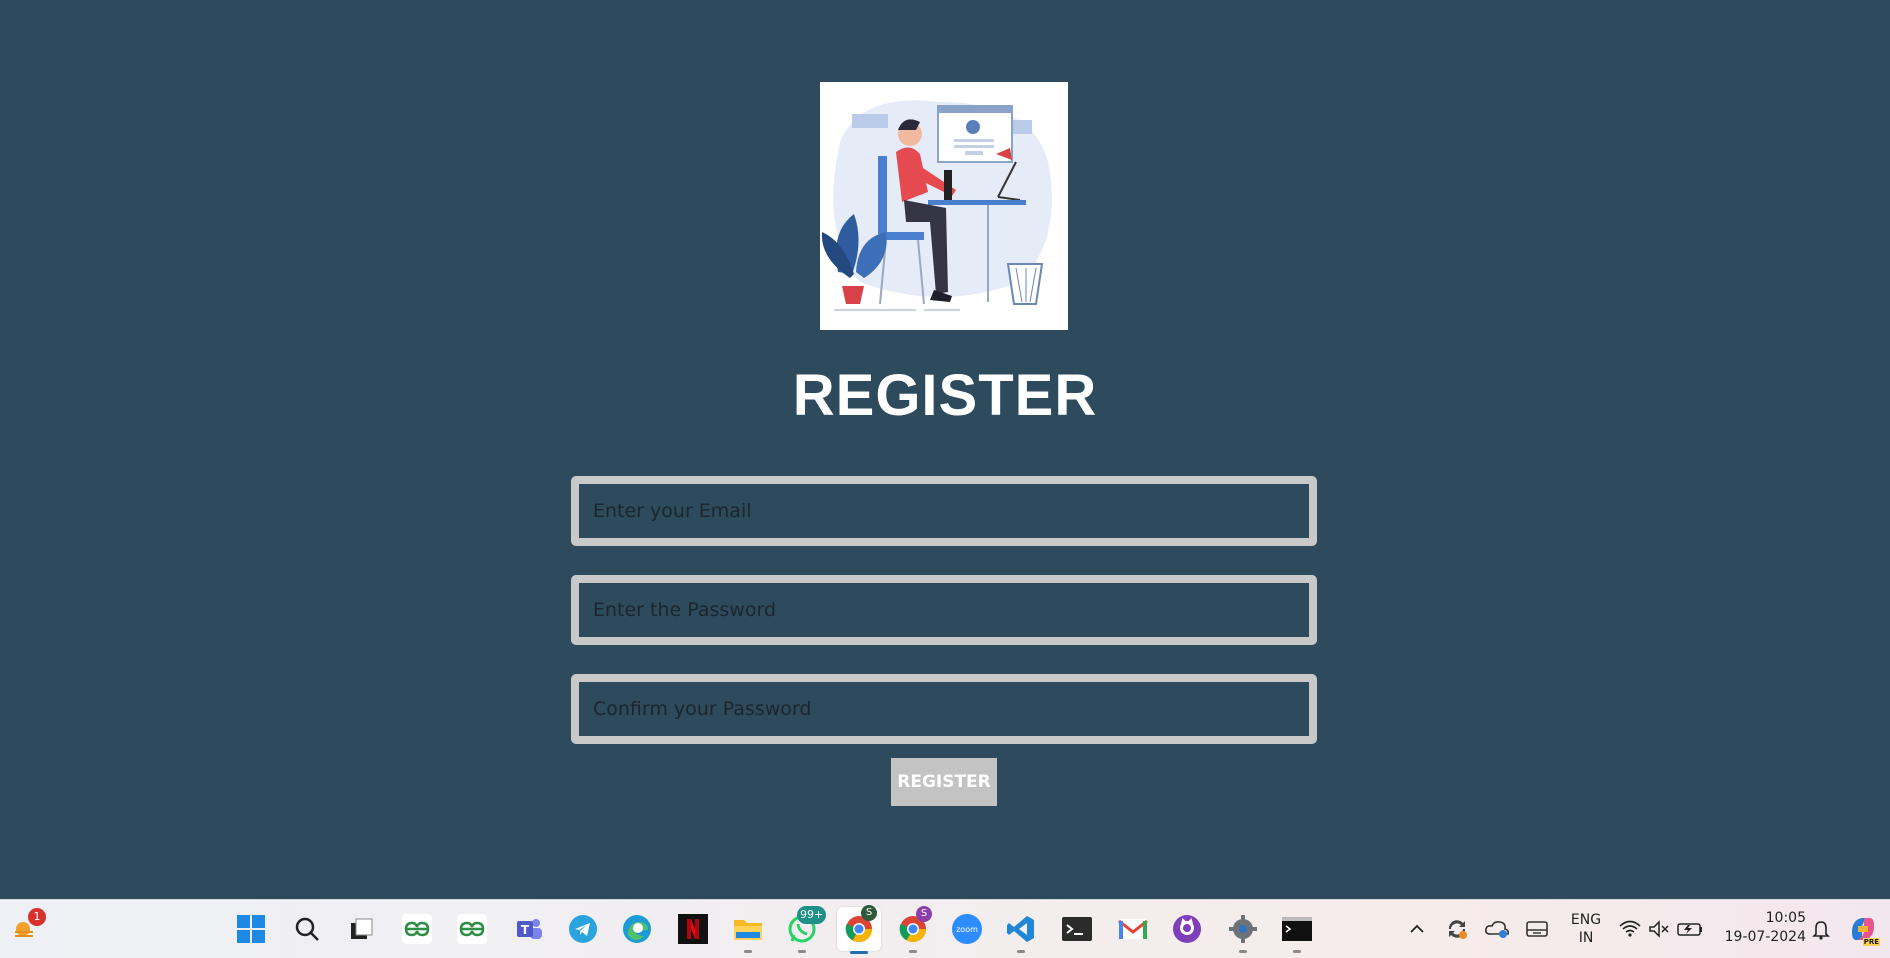 The width and height of the screenshot is (1890, 958). I want to click on weather-widget: 1, so click(27, 927).